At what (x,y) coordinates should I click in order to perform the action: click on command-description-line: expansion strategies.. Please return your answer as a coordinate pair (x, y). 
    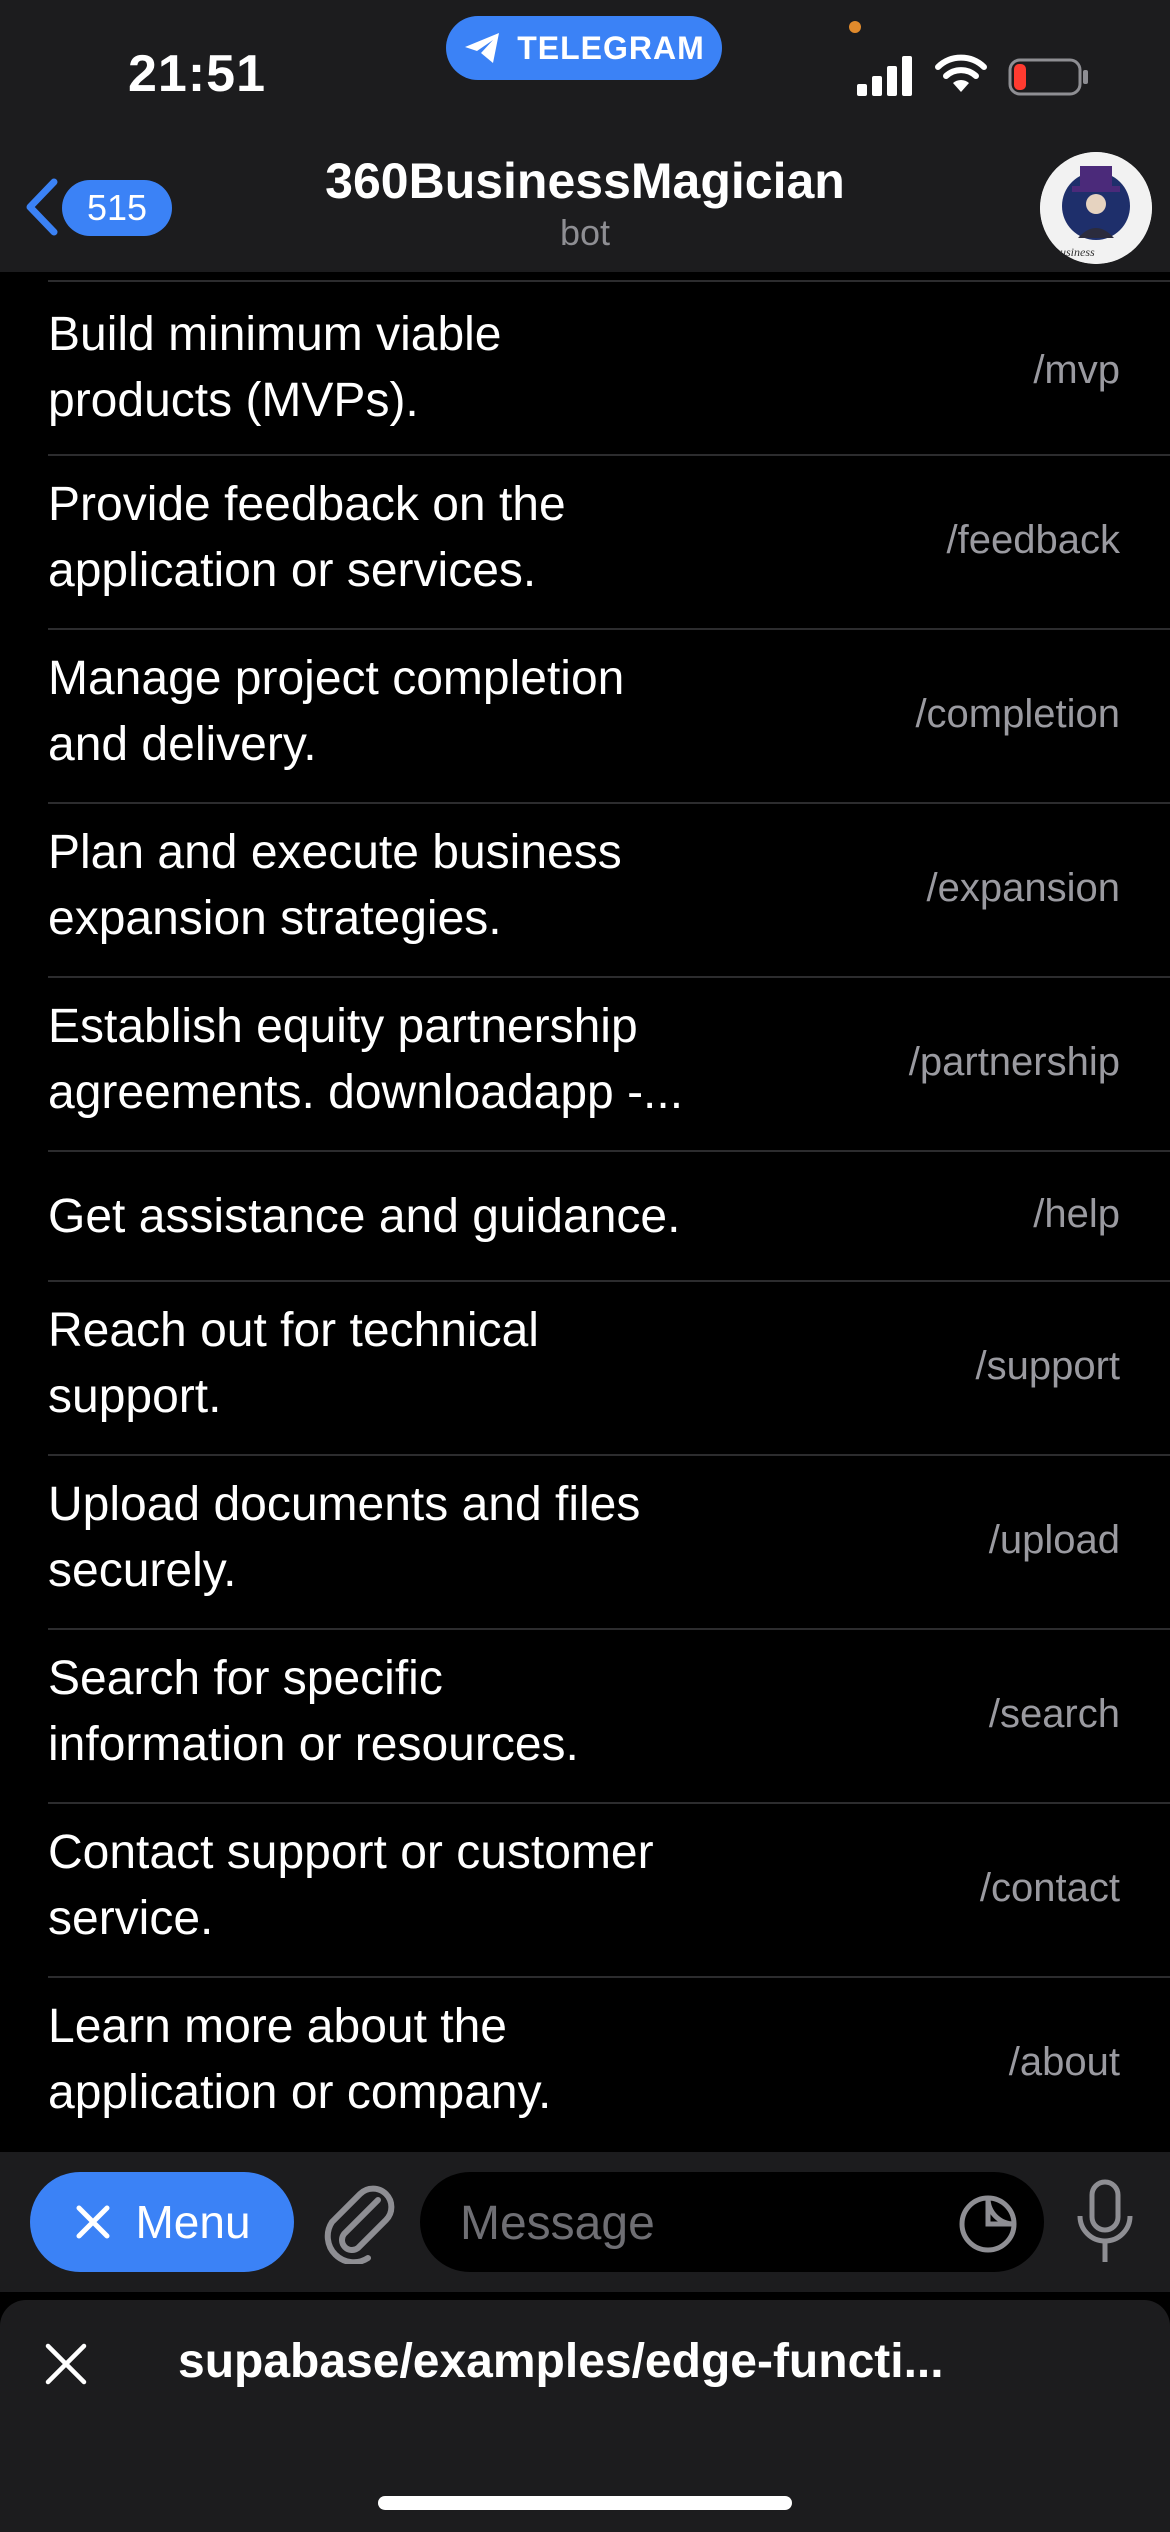
    Looking at the image, I should click on (275, 918).